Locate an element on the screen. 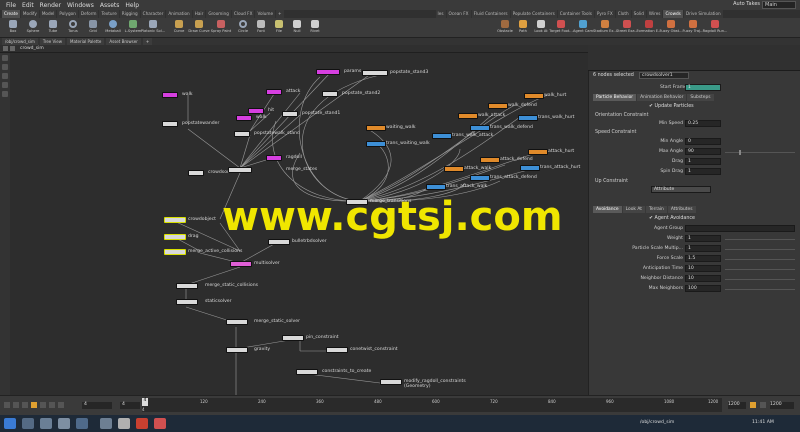 The image size is (800, 432). select-tool-icon is located at coordinates (5, 58).